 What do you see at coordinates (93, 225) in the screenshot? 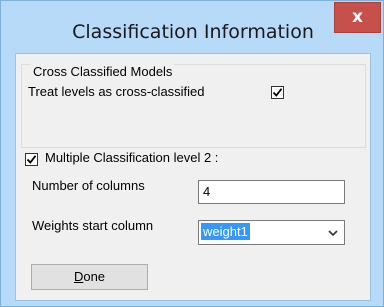
I see `weights-start-column-label: Weights start column` at bounding box center [93, 225].